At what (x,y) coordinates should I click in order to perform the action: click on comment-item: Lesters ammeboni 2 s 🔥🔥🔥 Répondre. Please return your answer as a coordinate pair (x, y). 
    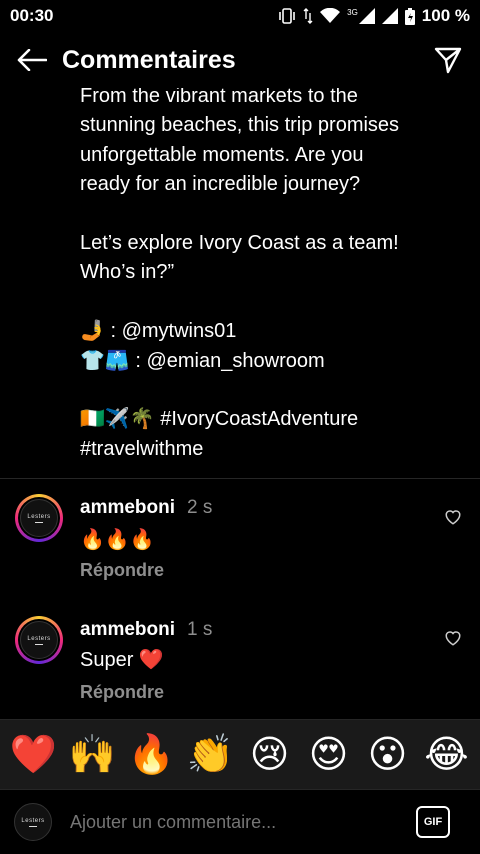
    Looking at the image, I should click on (240, 534).